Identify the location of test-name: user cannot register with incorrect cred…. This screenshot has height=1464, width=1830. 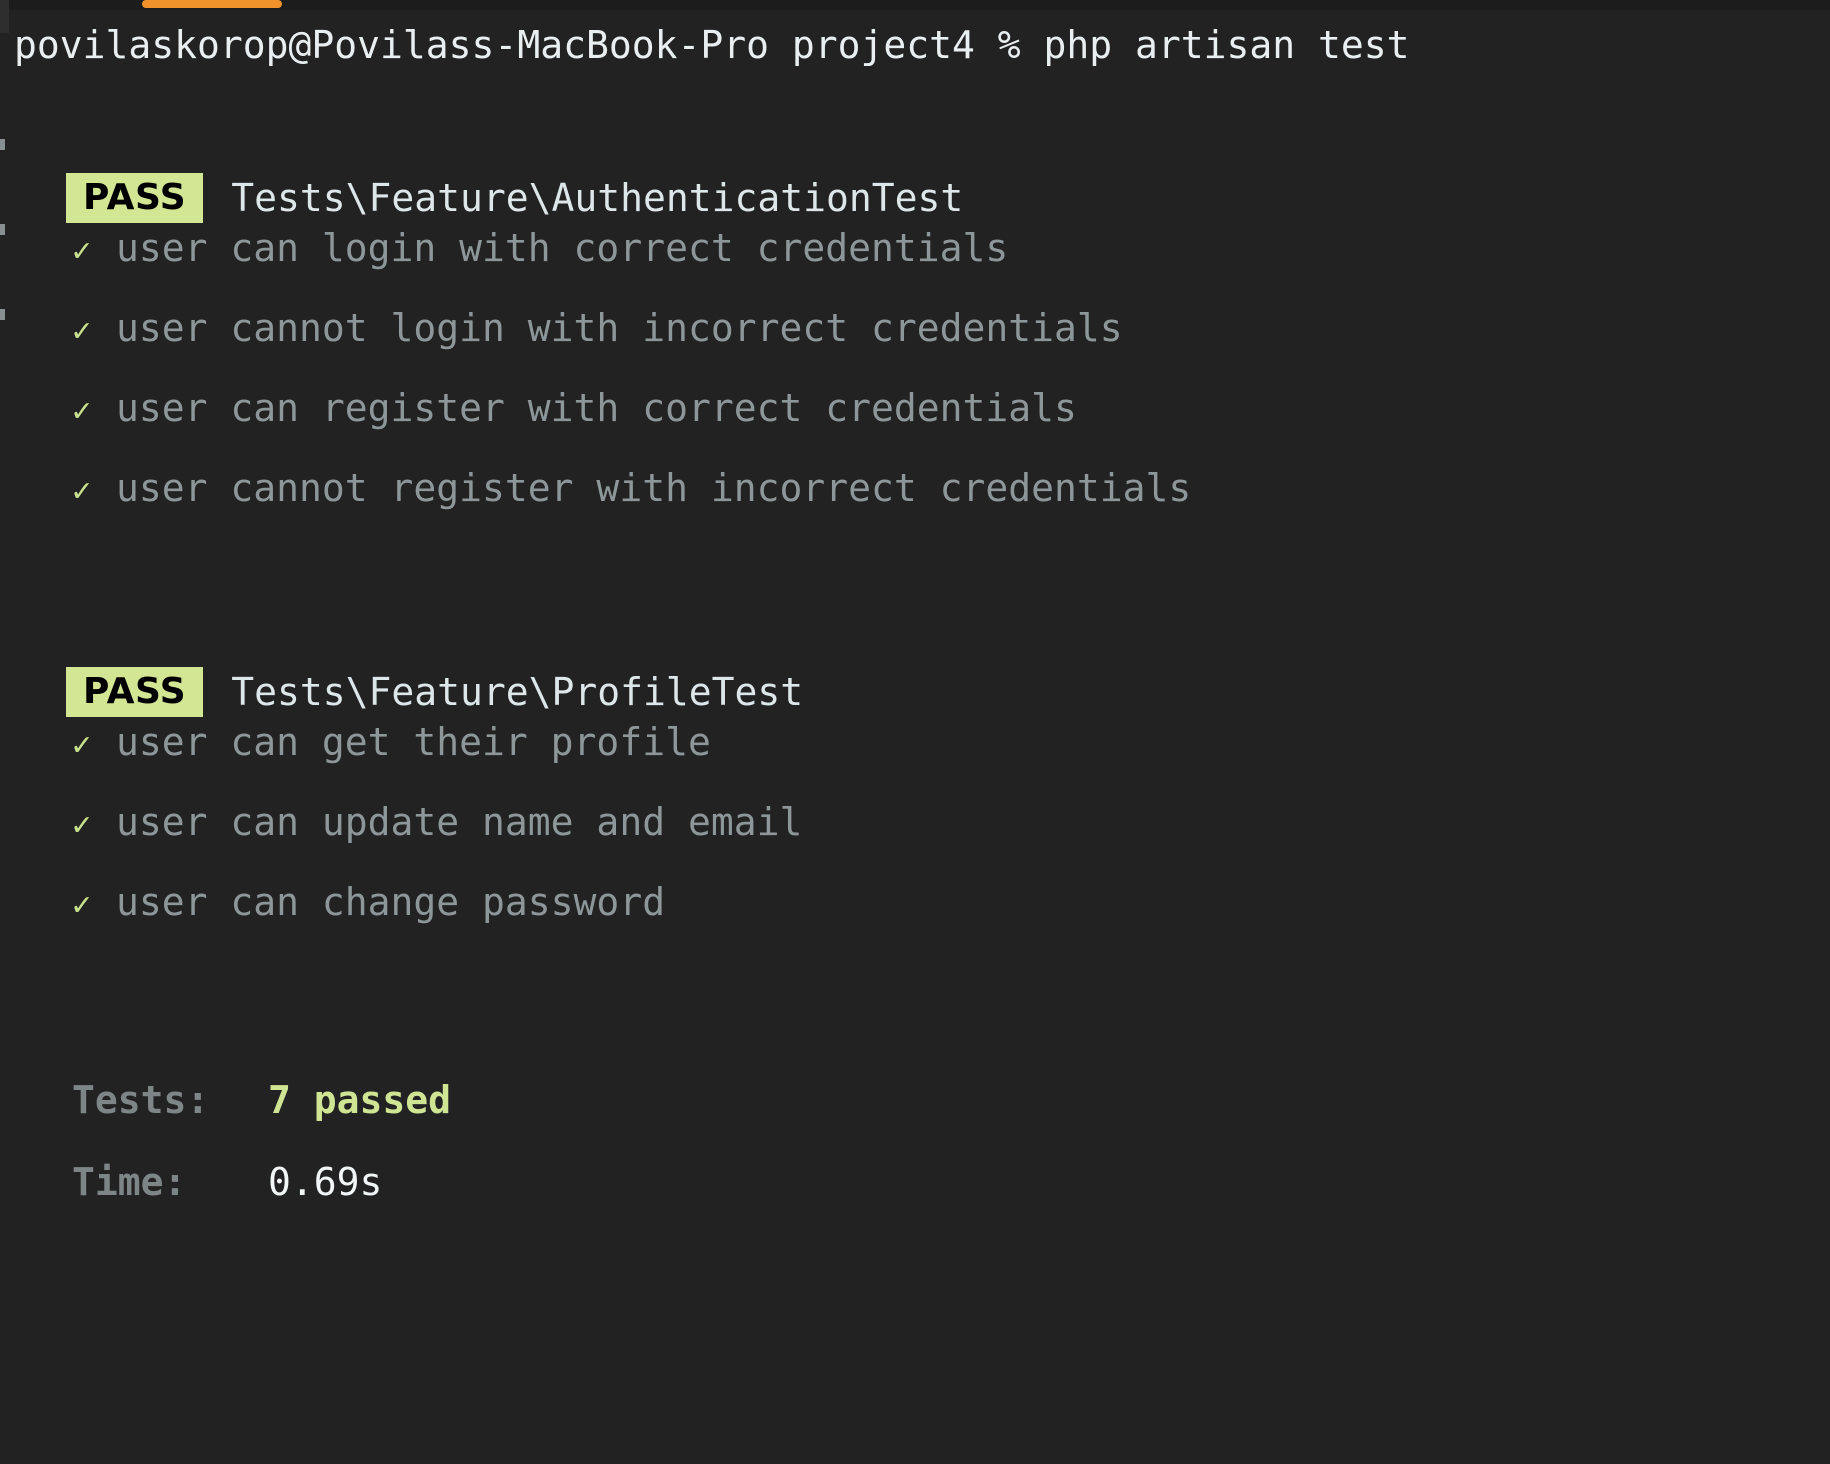
(654, 488).